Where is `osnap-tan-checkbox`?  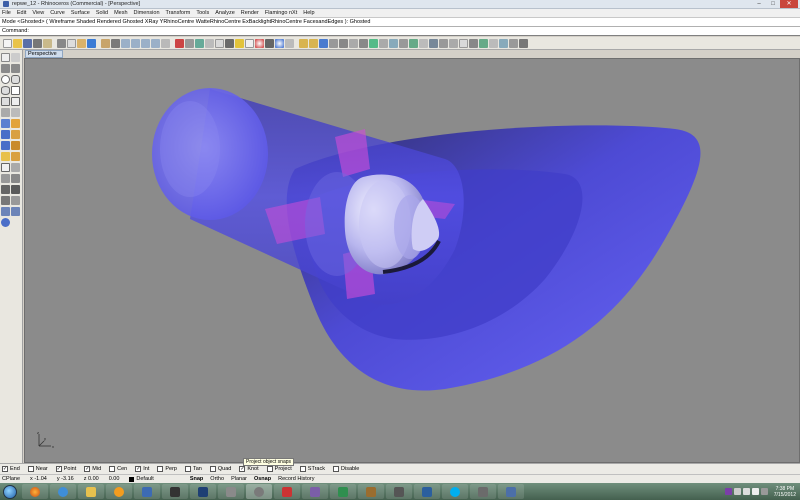 osnap-tan-checkbox is located at coordinates (187, 469).